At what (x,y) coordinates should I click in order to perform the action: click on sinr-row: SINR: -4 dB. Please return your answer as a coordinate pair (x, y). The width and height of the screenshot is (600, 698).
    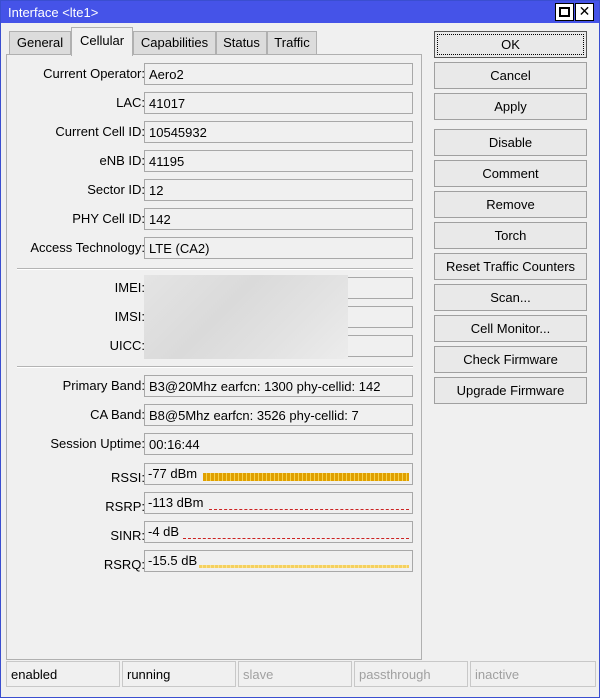
    Looking at the image, I should click on (215, 532).